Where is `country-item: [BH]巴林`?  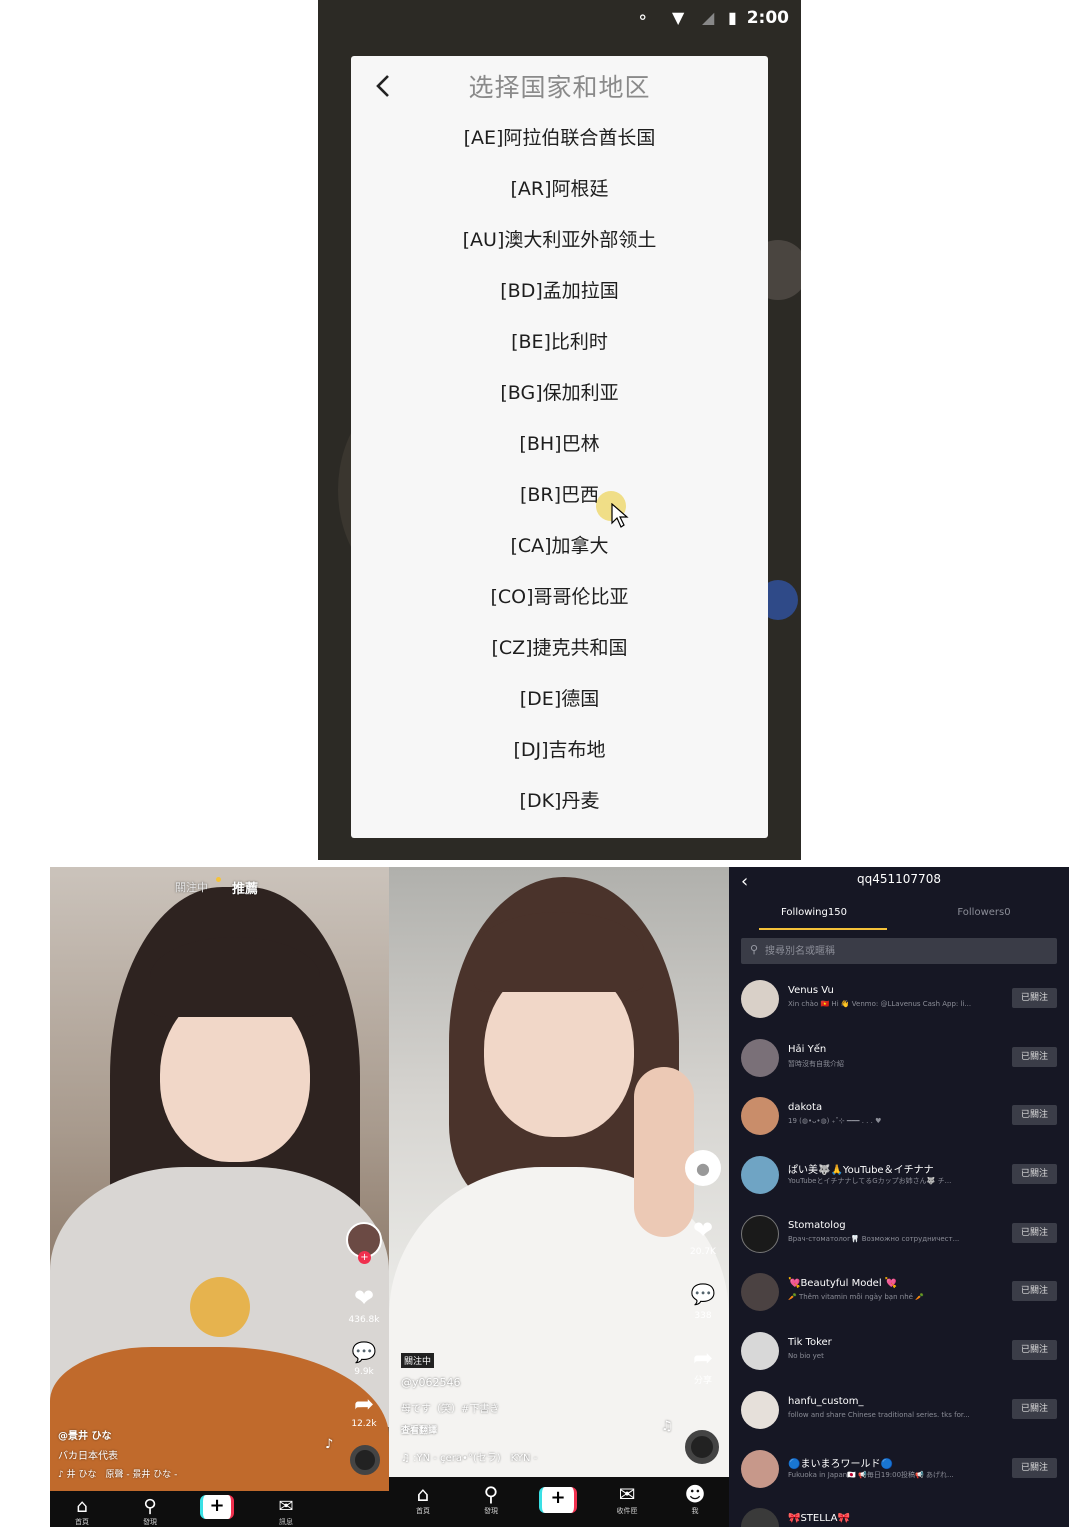
country-item: [BH]巴林 is located at coordinates (559, 444).